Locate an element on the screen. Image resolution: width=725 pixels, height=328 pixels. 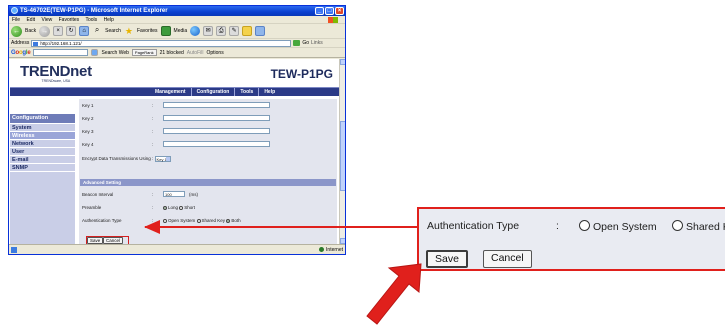
callout-colon: : is located at coordinates (557, 226).